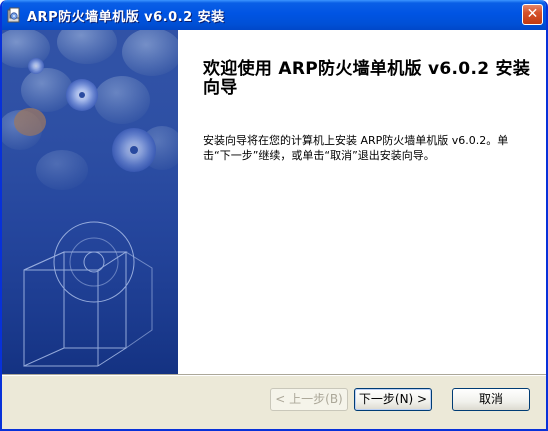  I want to click on close-button: ✕, so click(532, 14).